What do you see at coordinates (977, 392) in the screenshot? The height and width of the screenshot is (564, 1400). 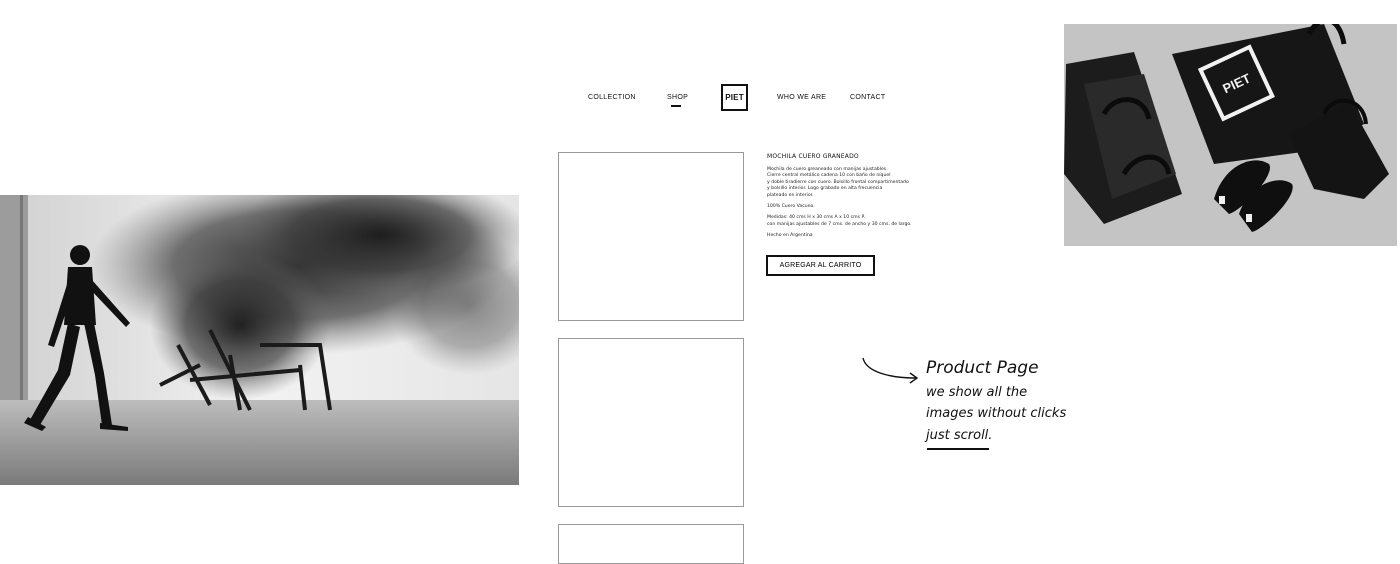 I see `note-line: we show all the` at bounding box center [977, 392].